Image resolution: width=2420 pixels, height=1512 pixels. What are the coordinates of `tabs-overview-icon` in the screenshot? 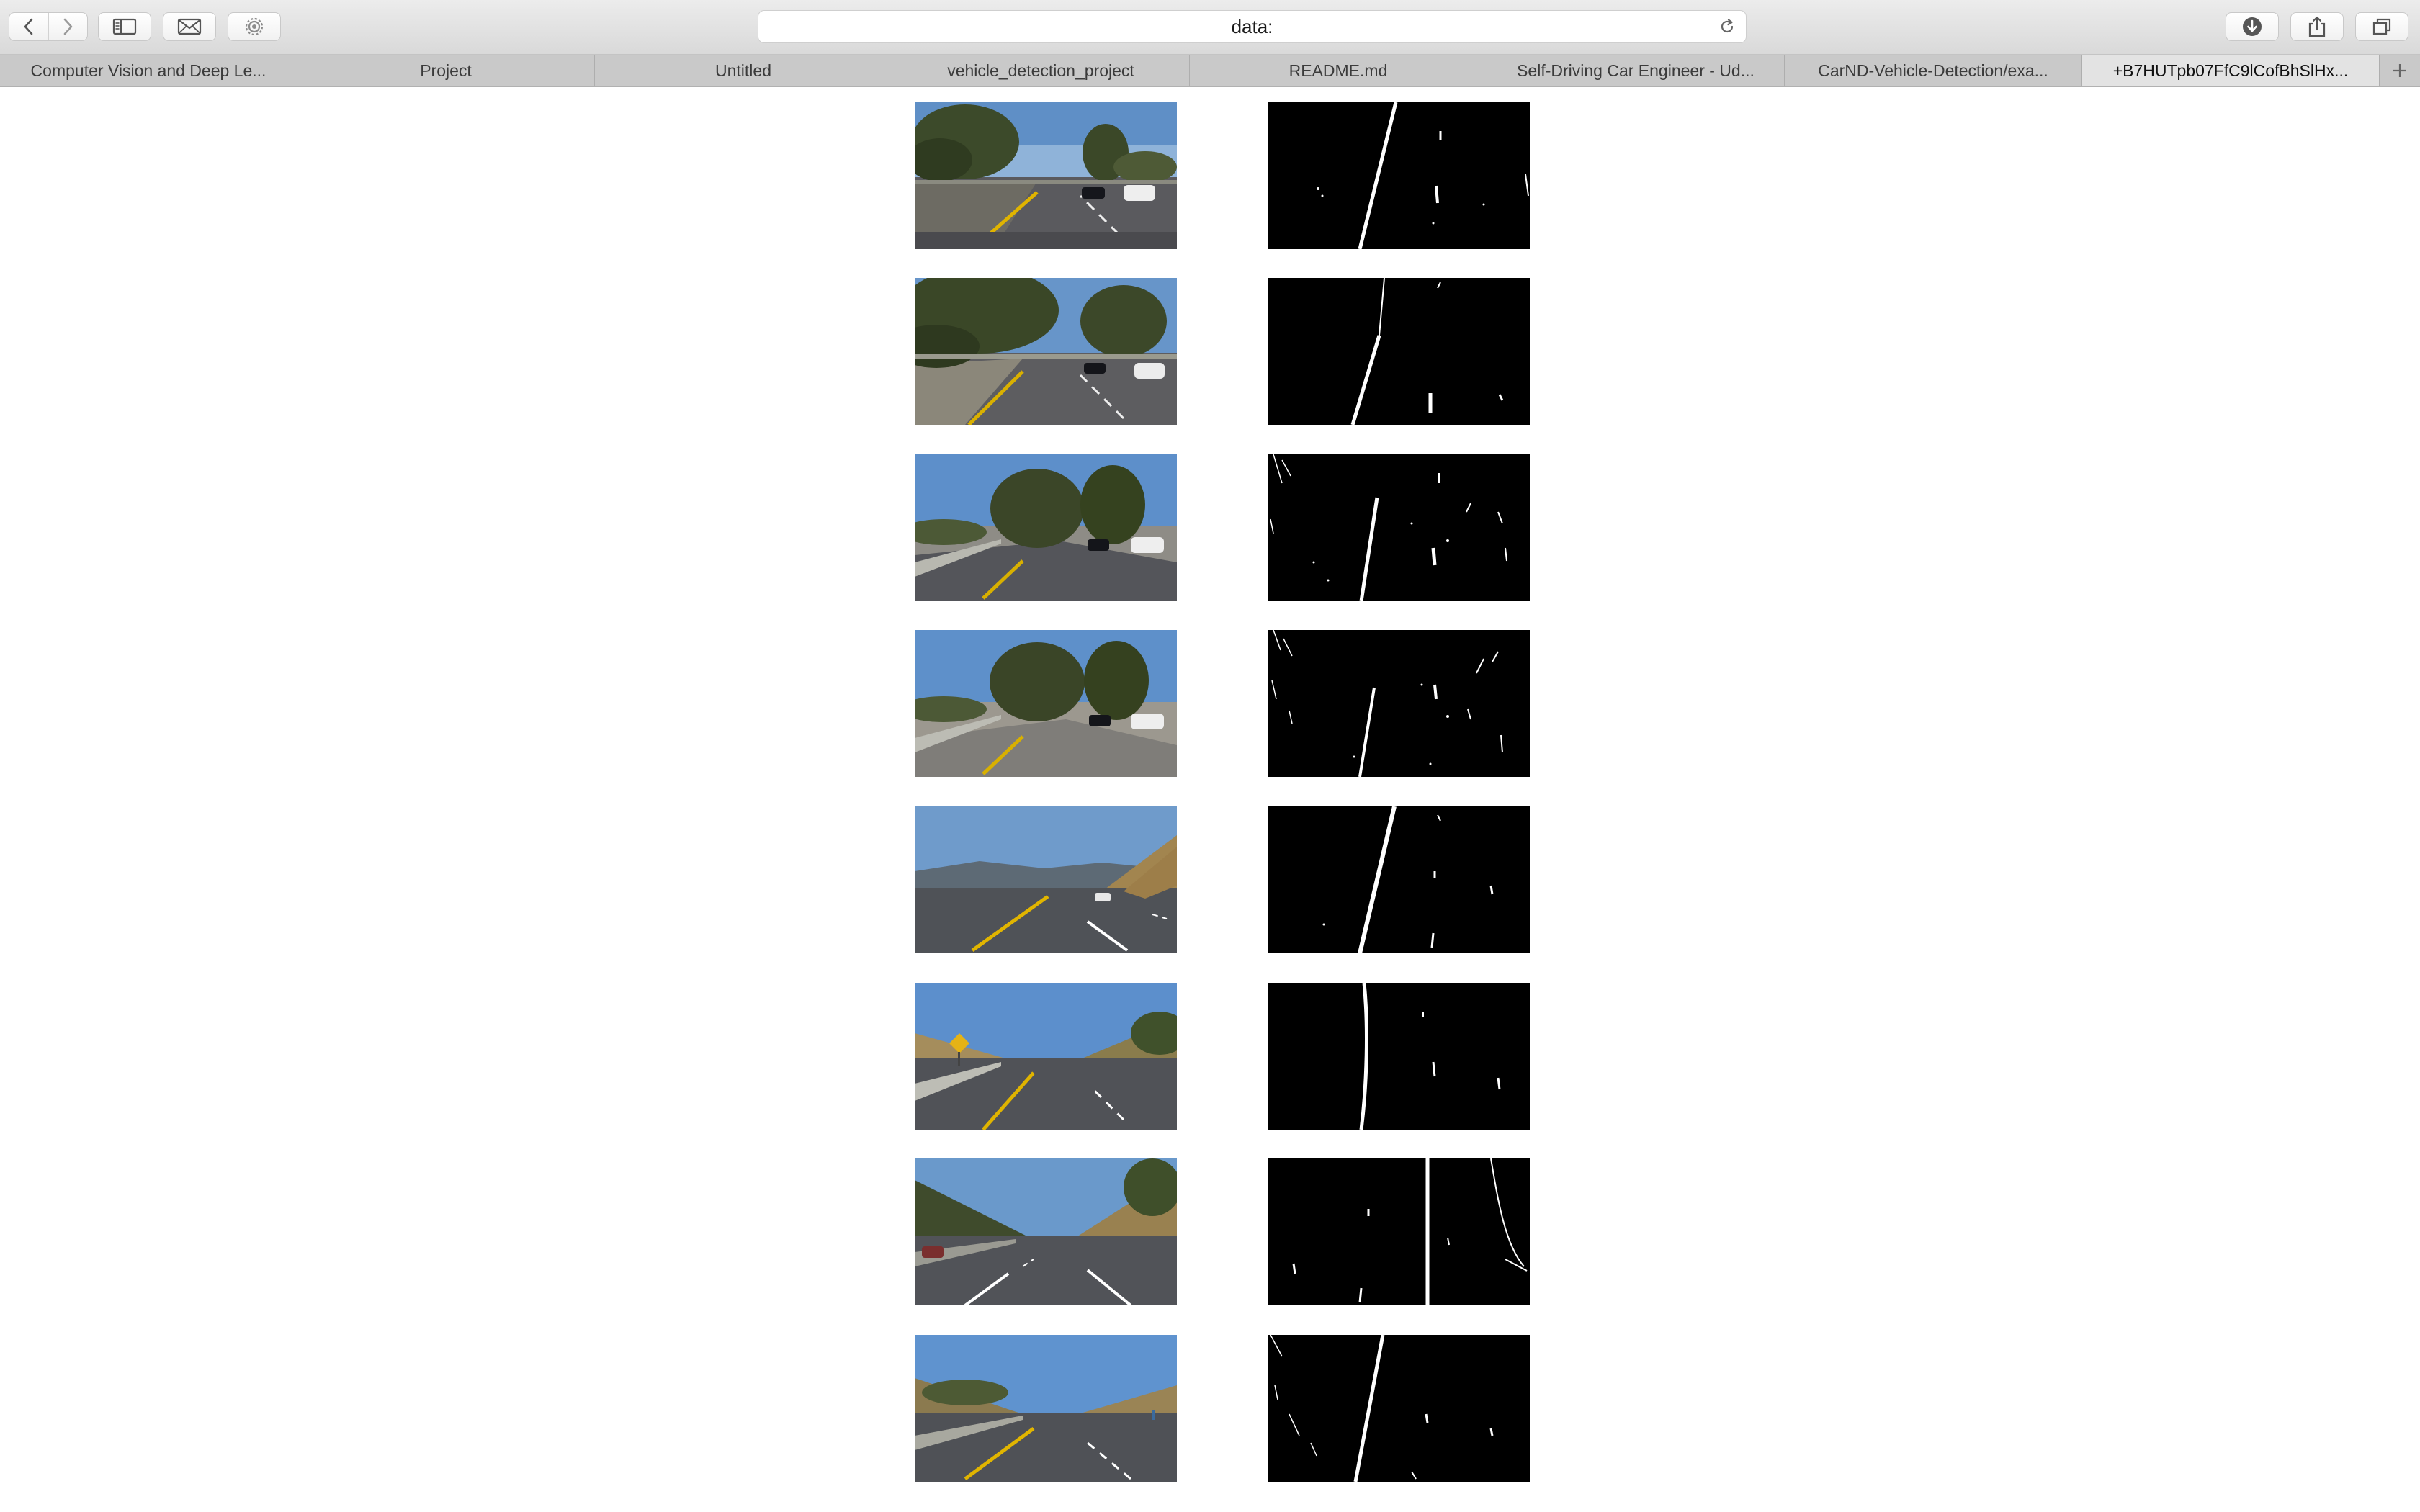 It's located at (2381, 26).